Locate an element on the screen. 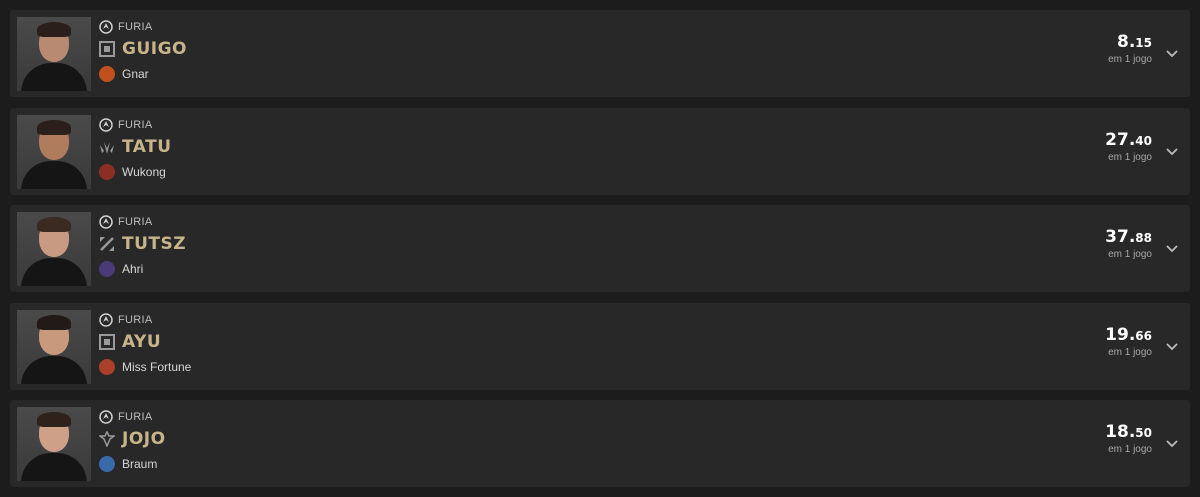 This screenshot has height=497, width=1200. score-integer: 8. is located at coordinates (1126, 42).